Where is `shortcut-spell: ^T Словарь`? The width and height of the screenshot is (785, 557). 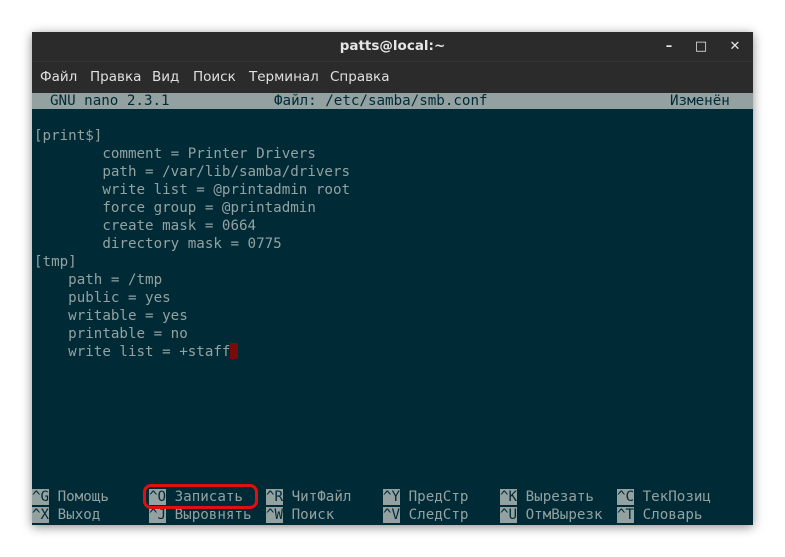
shortcut-spell: ^T Словарь is located at coordinates (659, 515).